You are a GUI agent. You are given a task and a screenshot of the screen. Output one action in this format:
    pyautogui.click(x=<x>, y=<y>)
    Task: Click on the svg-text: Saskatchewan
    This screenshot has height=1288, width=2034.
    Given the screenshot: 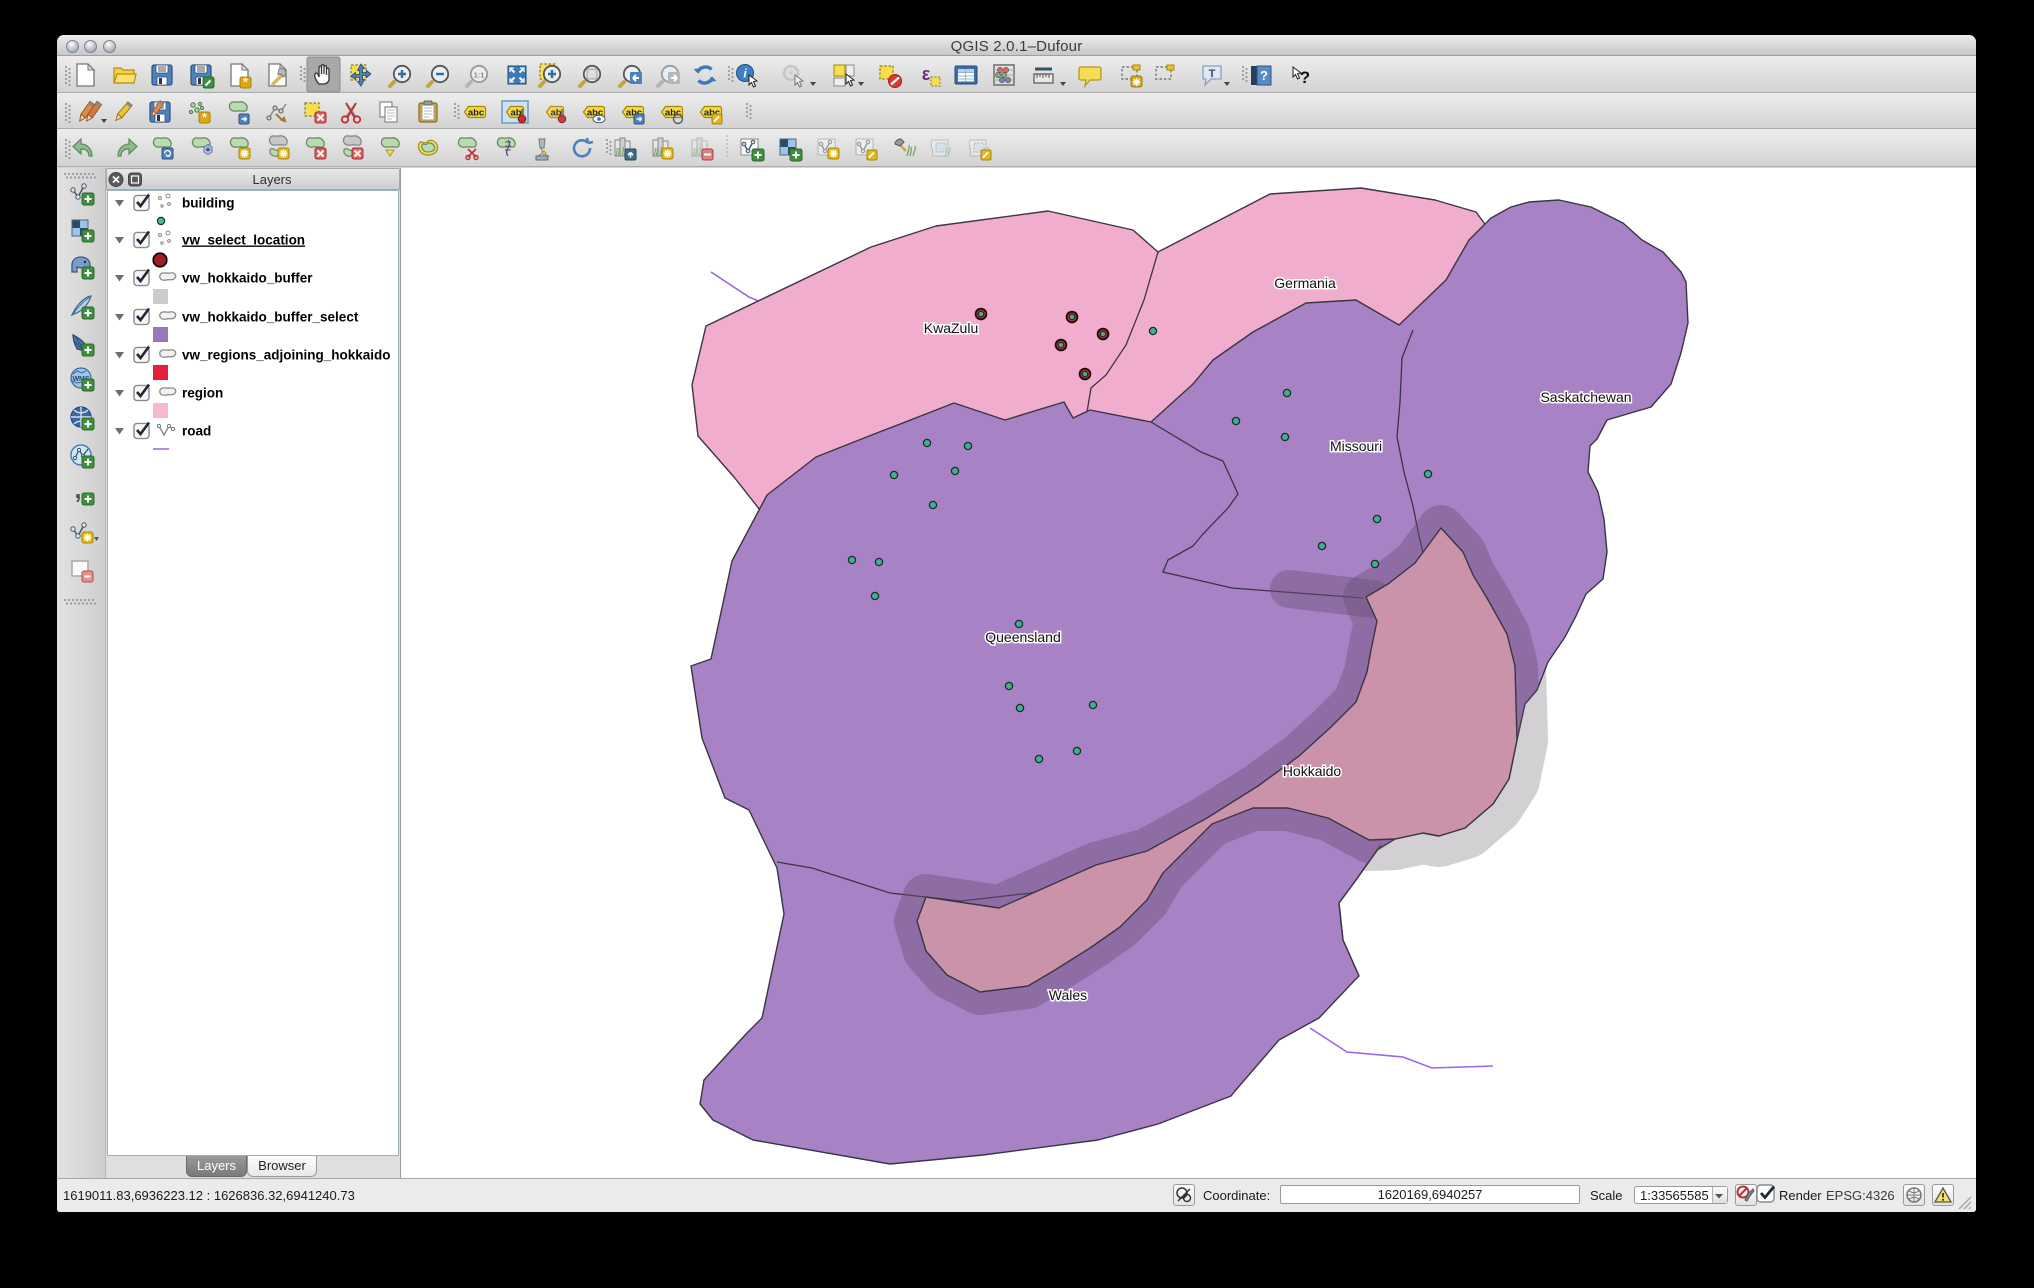 What is the action you would take?
    pyautogui.click(x=1585, y=397)
    